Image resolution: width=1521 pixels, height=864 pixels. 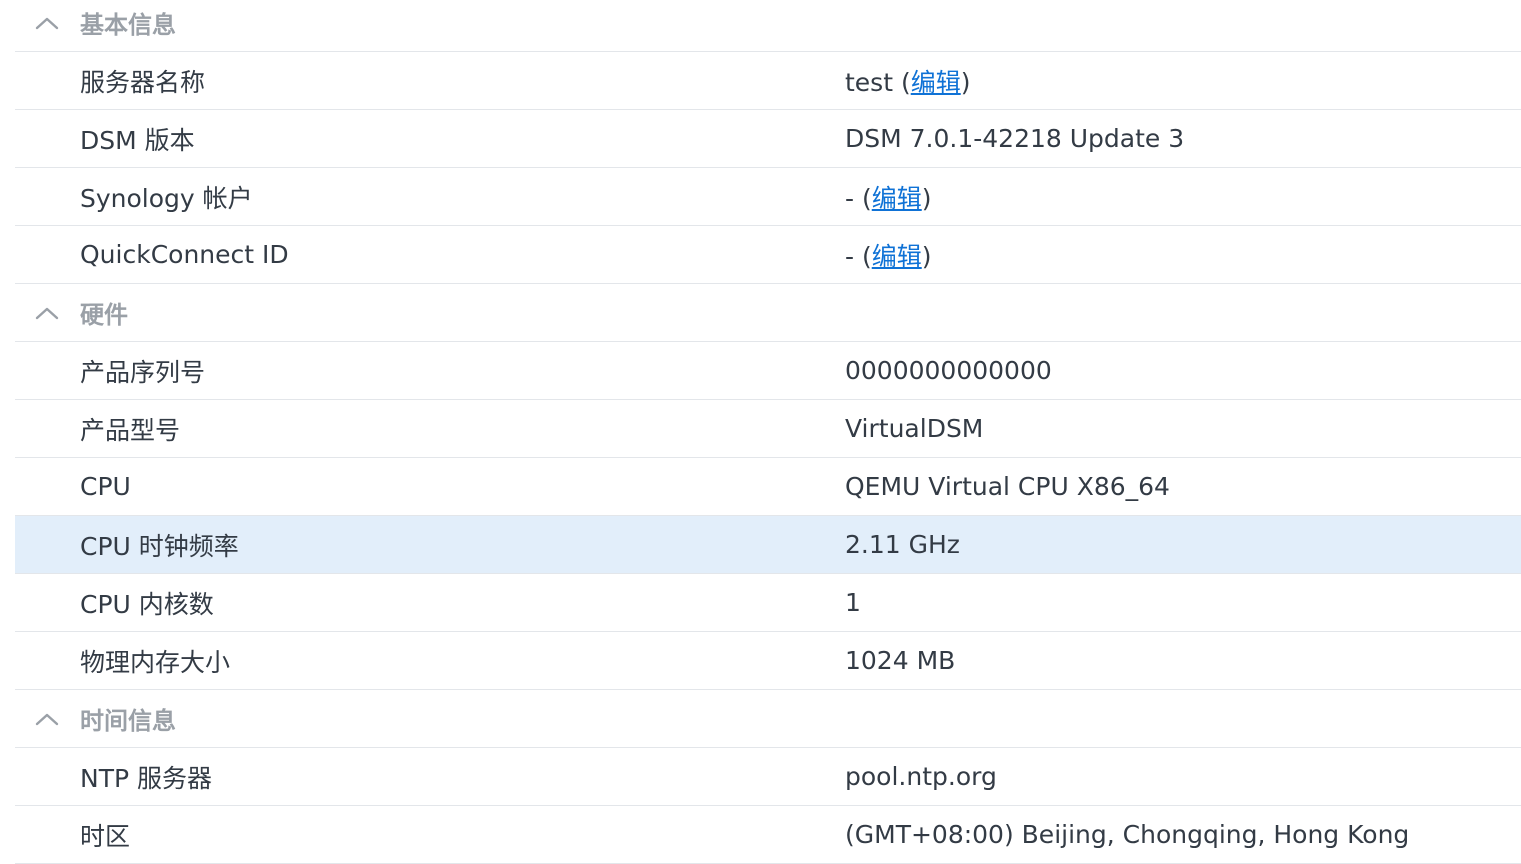 I want to click on cpu-cores-value: 1, so click(x=853, y=602).